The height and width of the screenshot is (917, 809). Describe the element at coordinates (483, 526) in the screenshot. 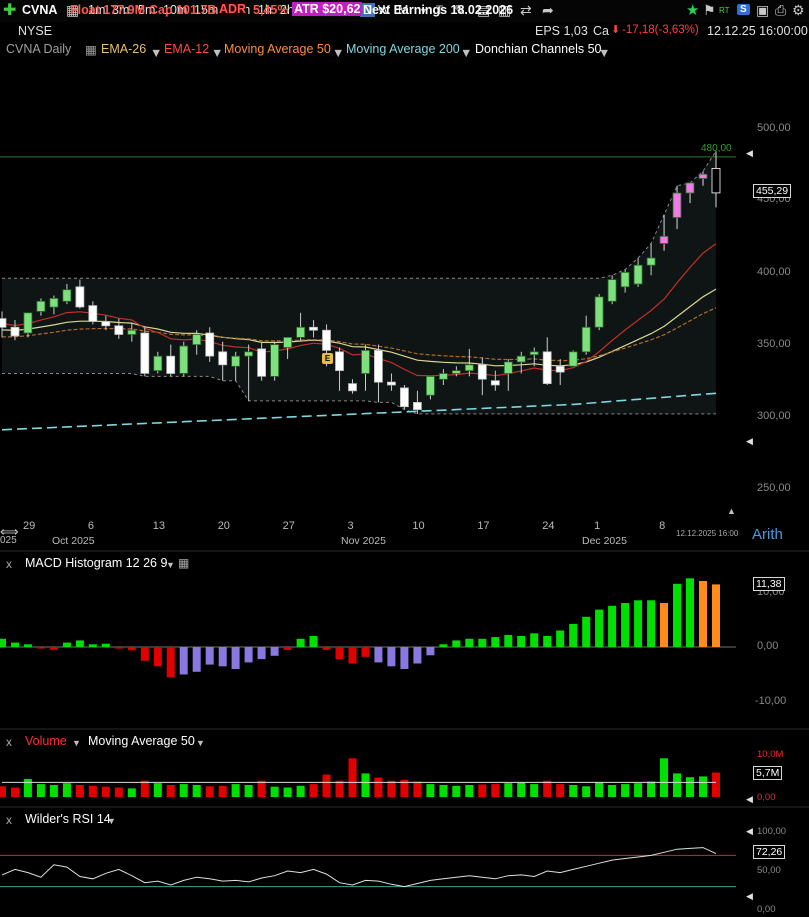

I see `time-tick-label: 17` at that location.